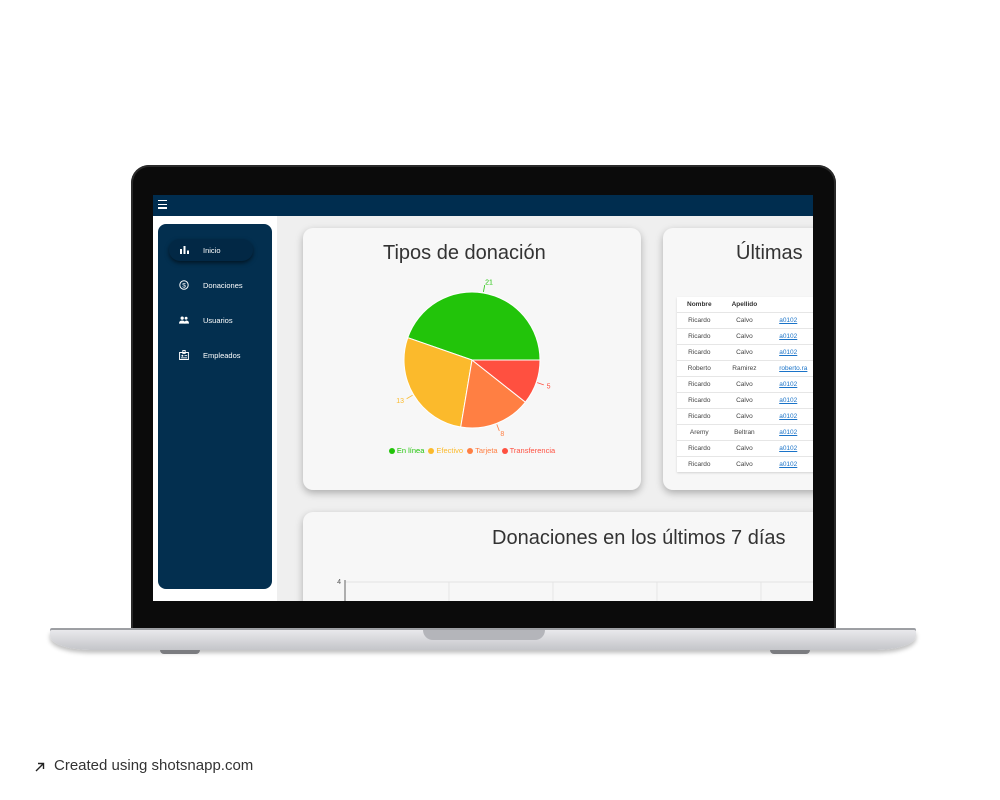  Describe the element at coordinates (218, 320) in the screenshot. I see `sidebar-item-label: Usuarios` at that location.